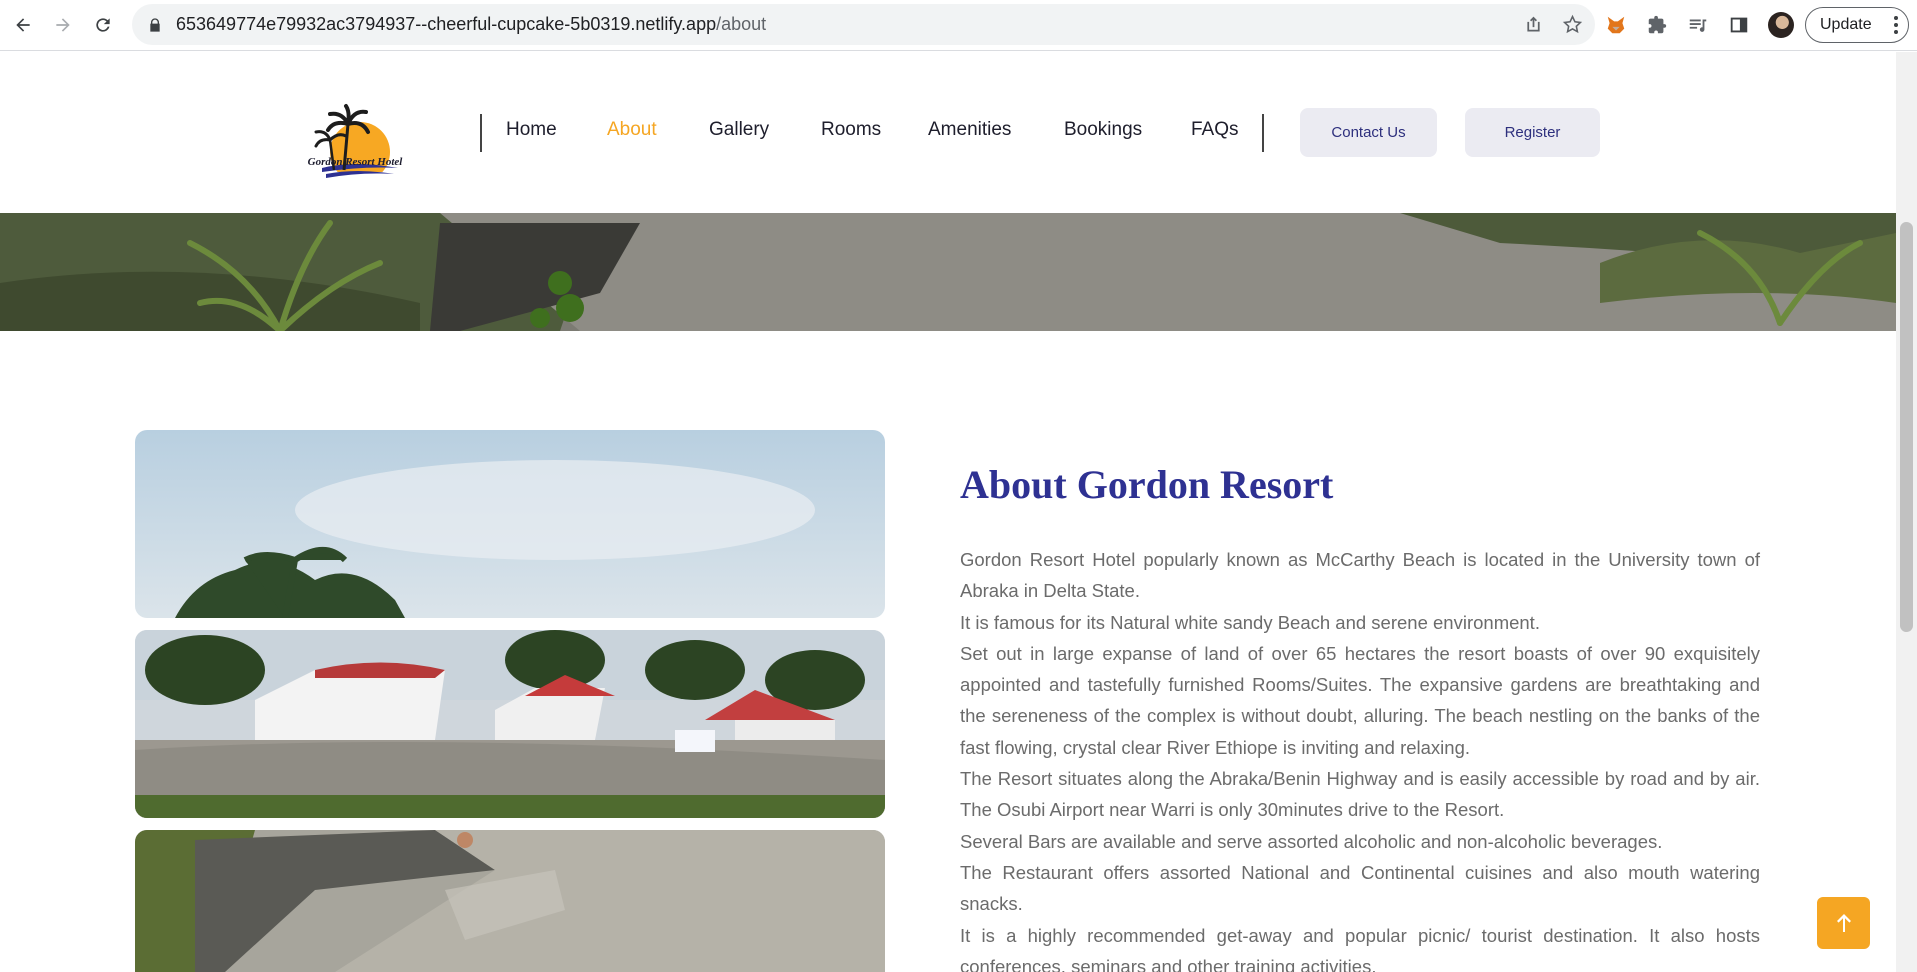  I want to click on forward-button, so click(63, 25).